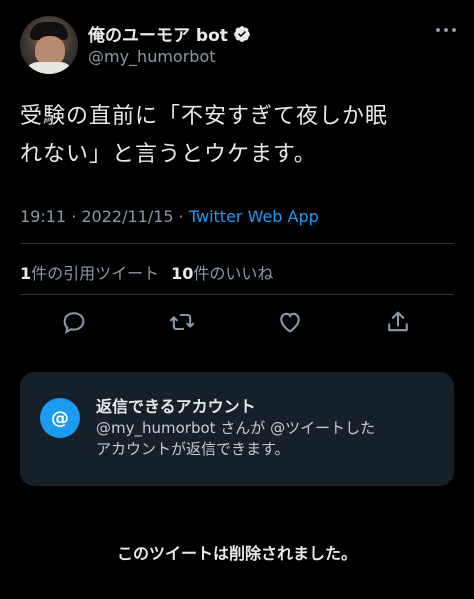 The image size is (474, 599). What do you see at coordinates (74, 322) in the screenshot?
I see `reply-icon` at bounding box center [74, 322].